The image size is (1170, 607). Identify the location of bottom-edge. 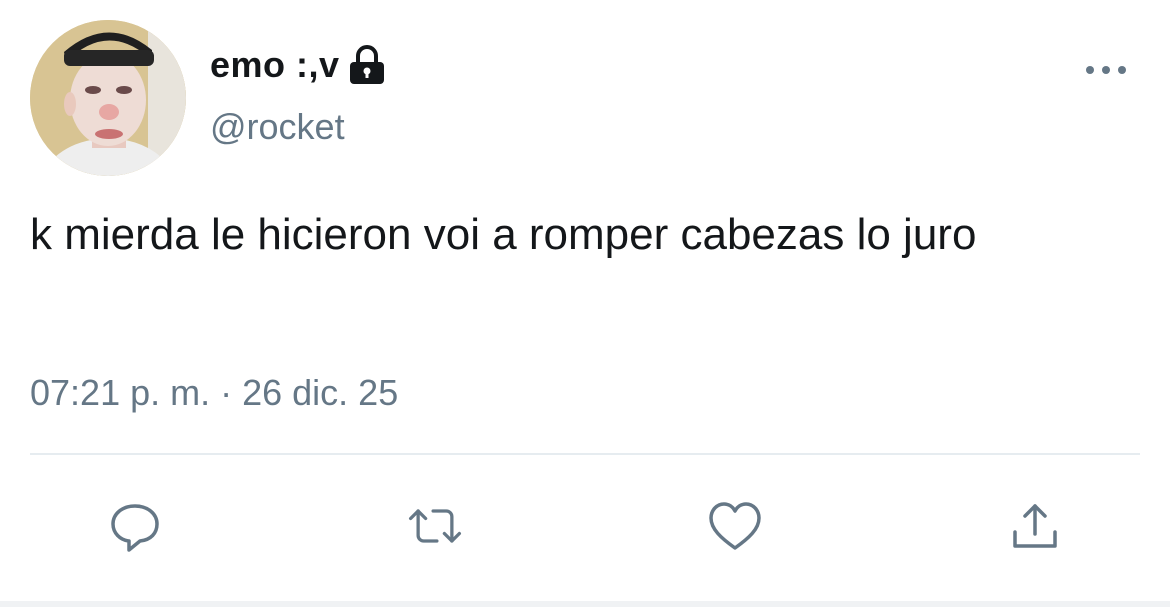
(585, 604).